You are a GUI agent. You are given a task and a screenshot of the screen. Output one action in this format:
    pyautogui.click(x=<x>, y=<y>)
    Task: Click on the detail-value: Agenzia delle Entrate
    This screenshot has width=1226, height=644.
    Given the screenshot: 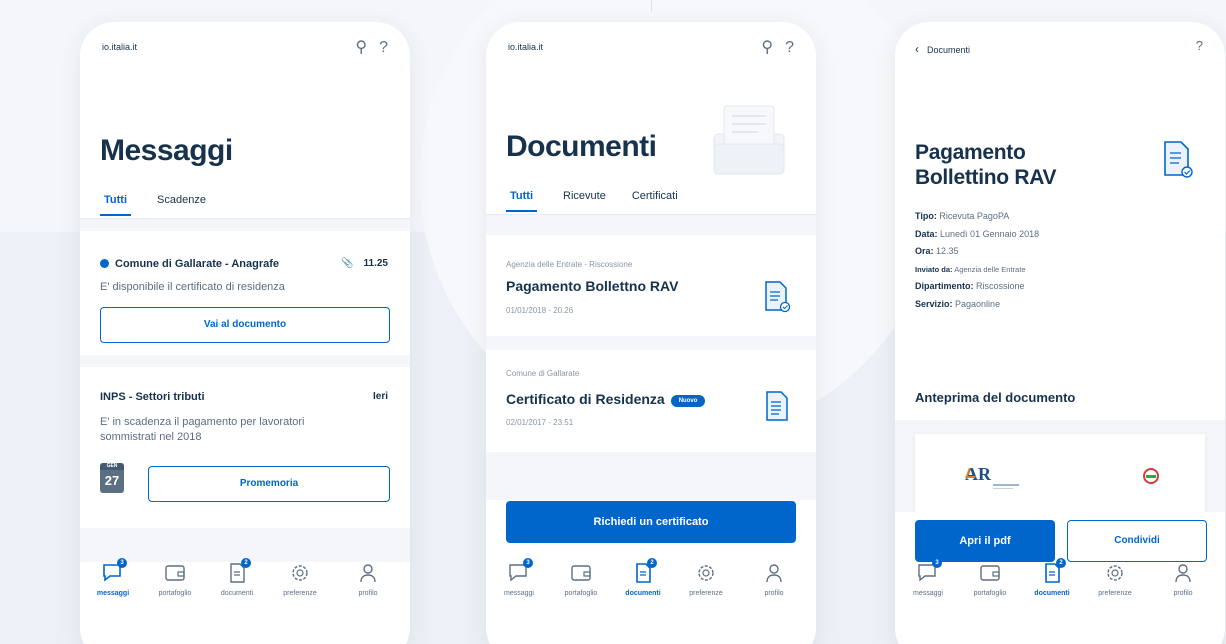 What is the action you would take?
    pyautogui.click(x=990, y=269)
    